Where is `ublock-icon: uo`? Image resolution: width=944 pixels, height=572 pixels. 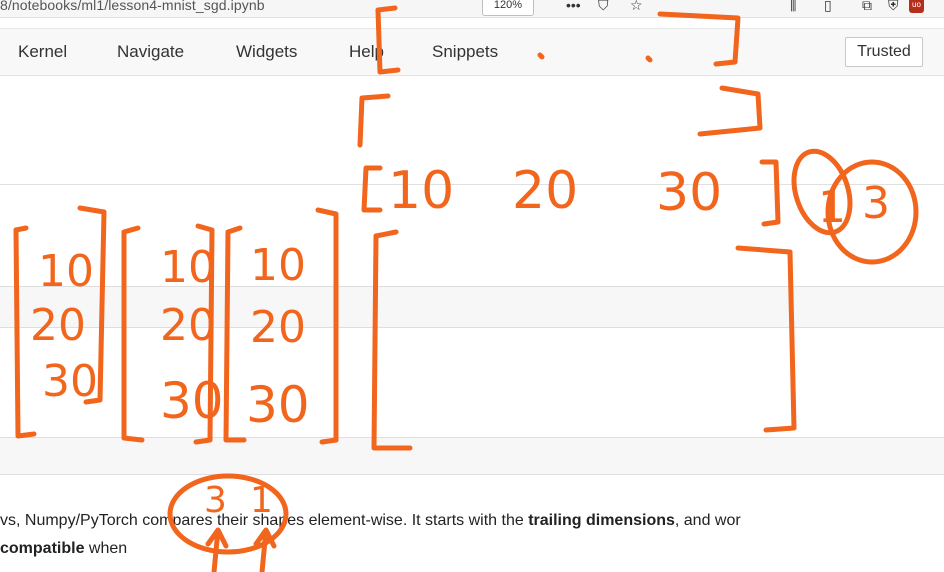
ublock-icon: uo is located at coordinates (916, 6).